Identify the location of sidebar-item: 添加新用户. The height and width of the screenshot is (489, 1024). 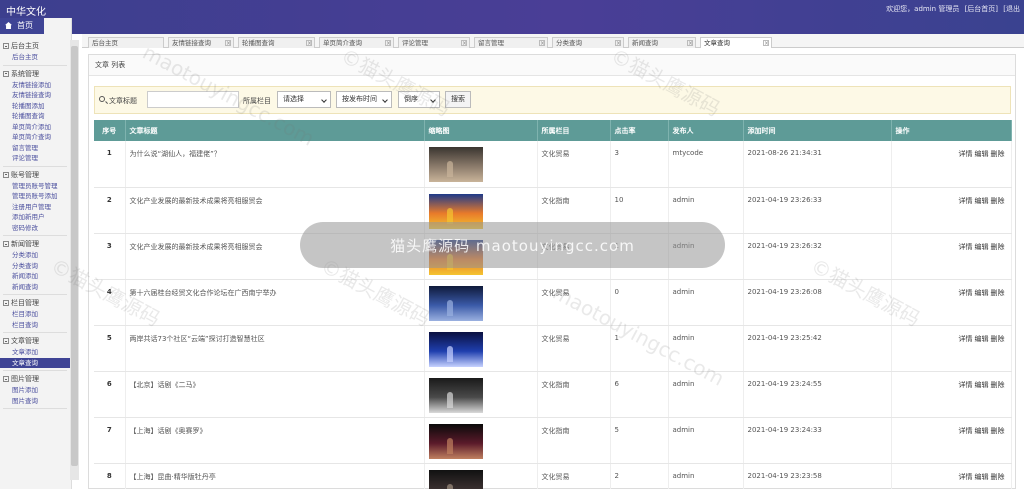
(35, 217).